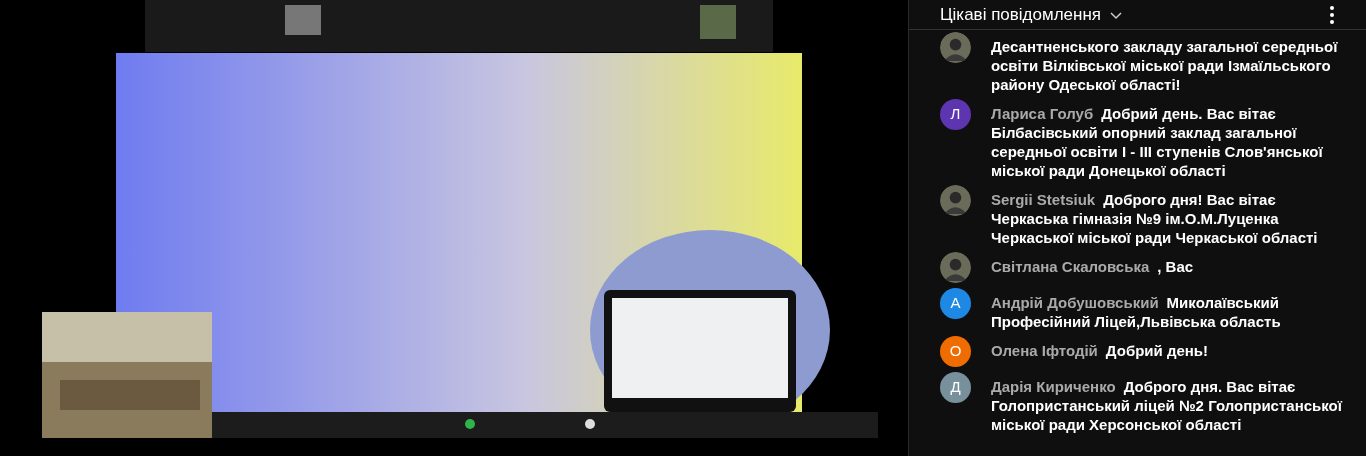 The height and width of the screenshot is (456, 1366). Describe the element at coordinates (1165, 65) in the screenshot. I see `chat-message: Десантненського закладу загальної середньої освіти Вілківської міської ради Ізмаїльського району Одеської області!` at that location.